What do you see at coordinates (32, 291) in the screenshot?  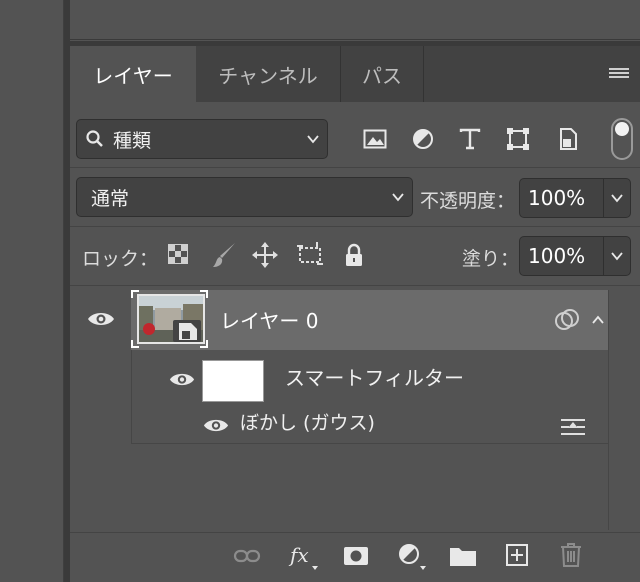 I see `left-panel-area` at bounding box center [32, 291].